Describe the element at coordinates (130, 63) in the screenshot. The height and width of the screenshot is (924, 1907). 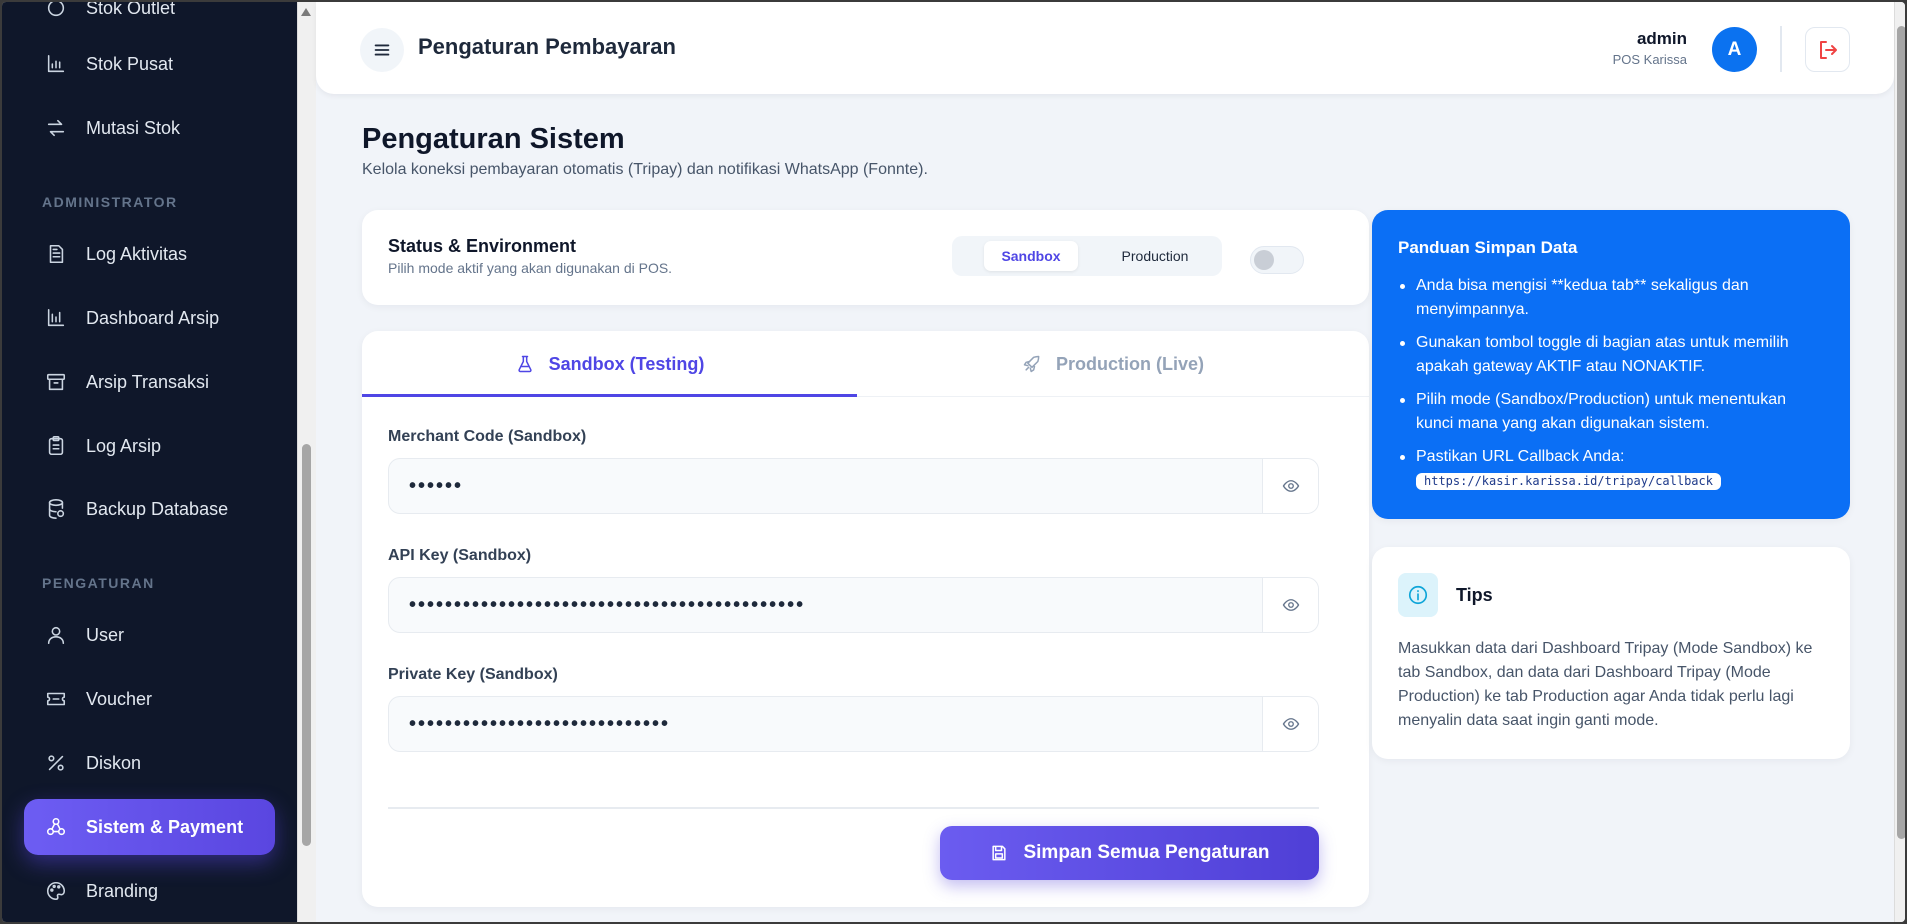
I see `sidebar-item-label: Stok Pusat` at that location.